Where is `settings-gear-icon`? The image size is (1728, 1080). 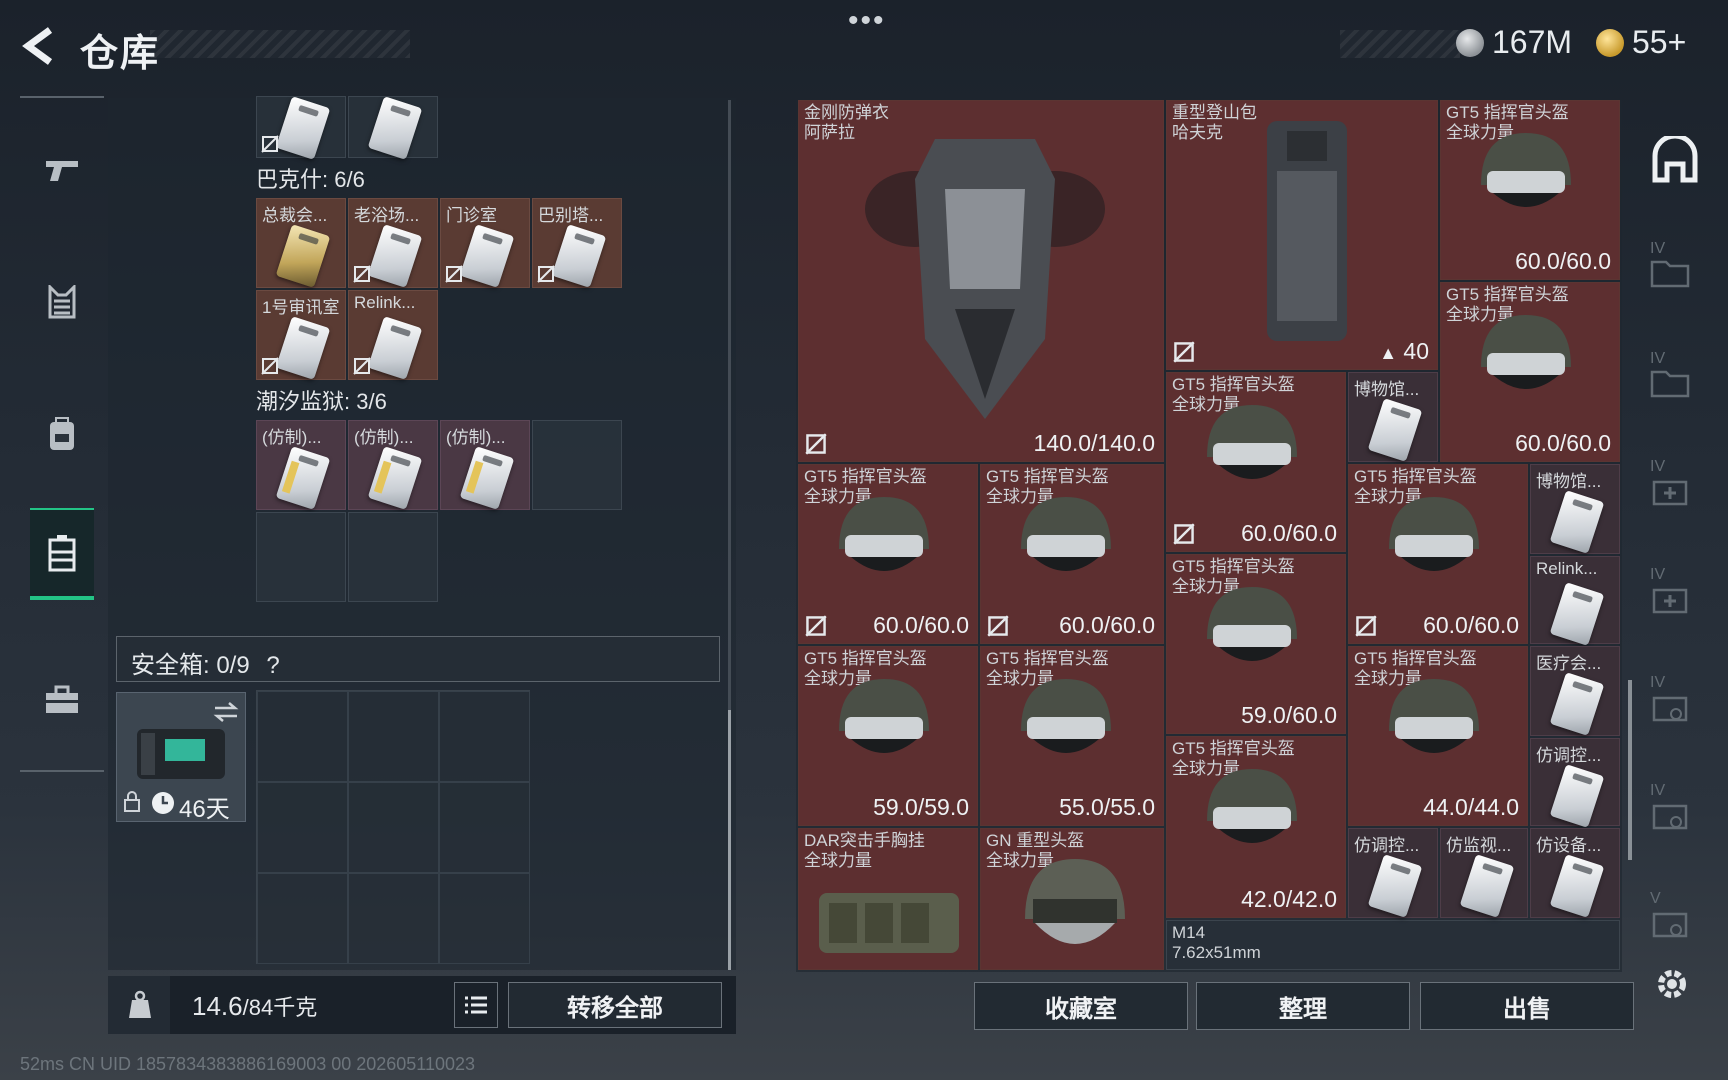
settings-gear-icon is located at coordinates (1677, 989).